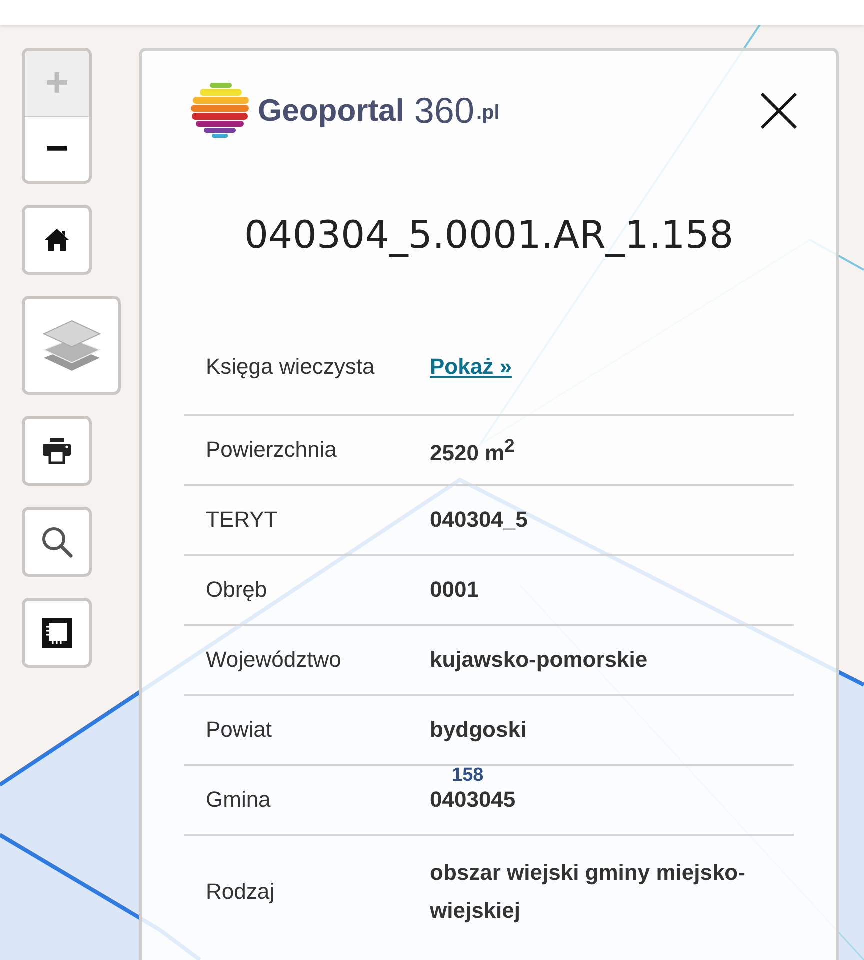 The image size is (864, 960). I want to click on layers-icon, so click(71, 345).